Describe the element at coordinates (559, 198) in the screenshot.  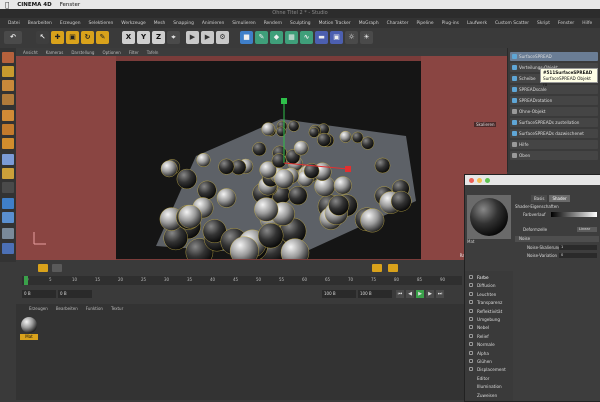
I see `tab-shader: Shader` at that location.